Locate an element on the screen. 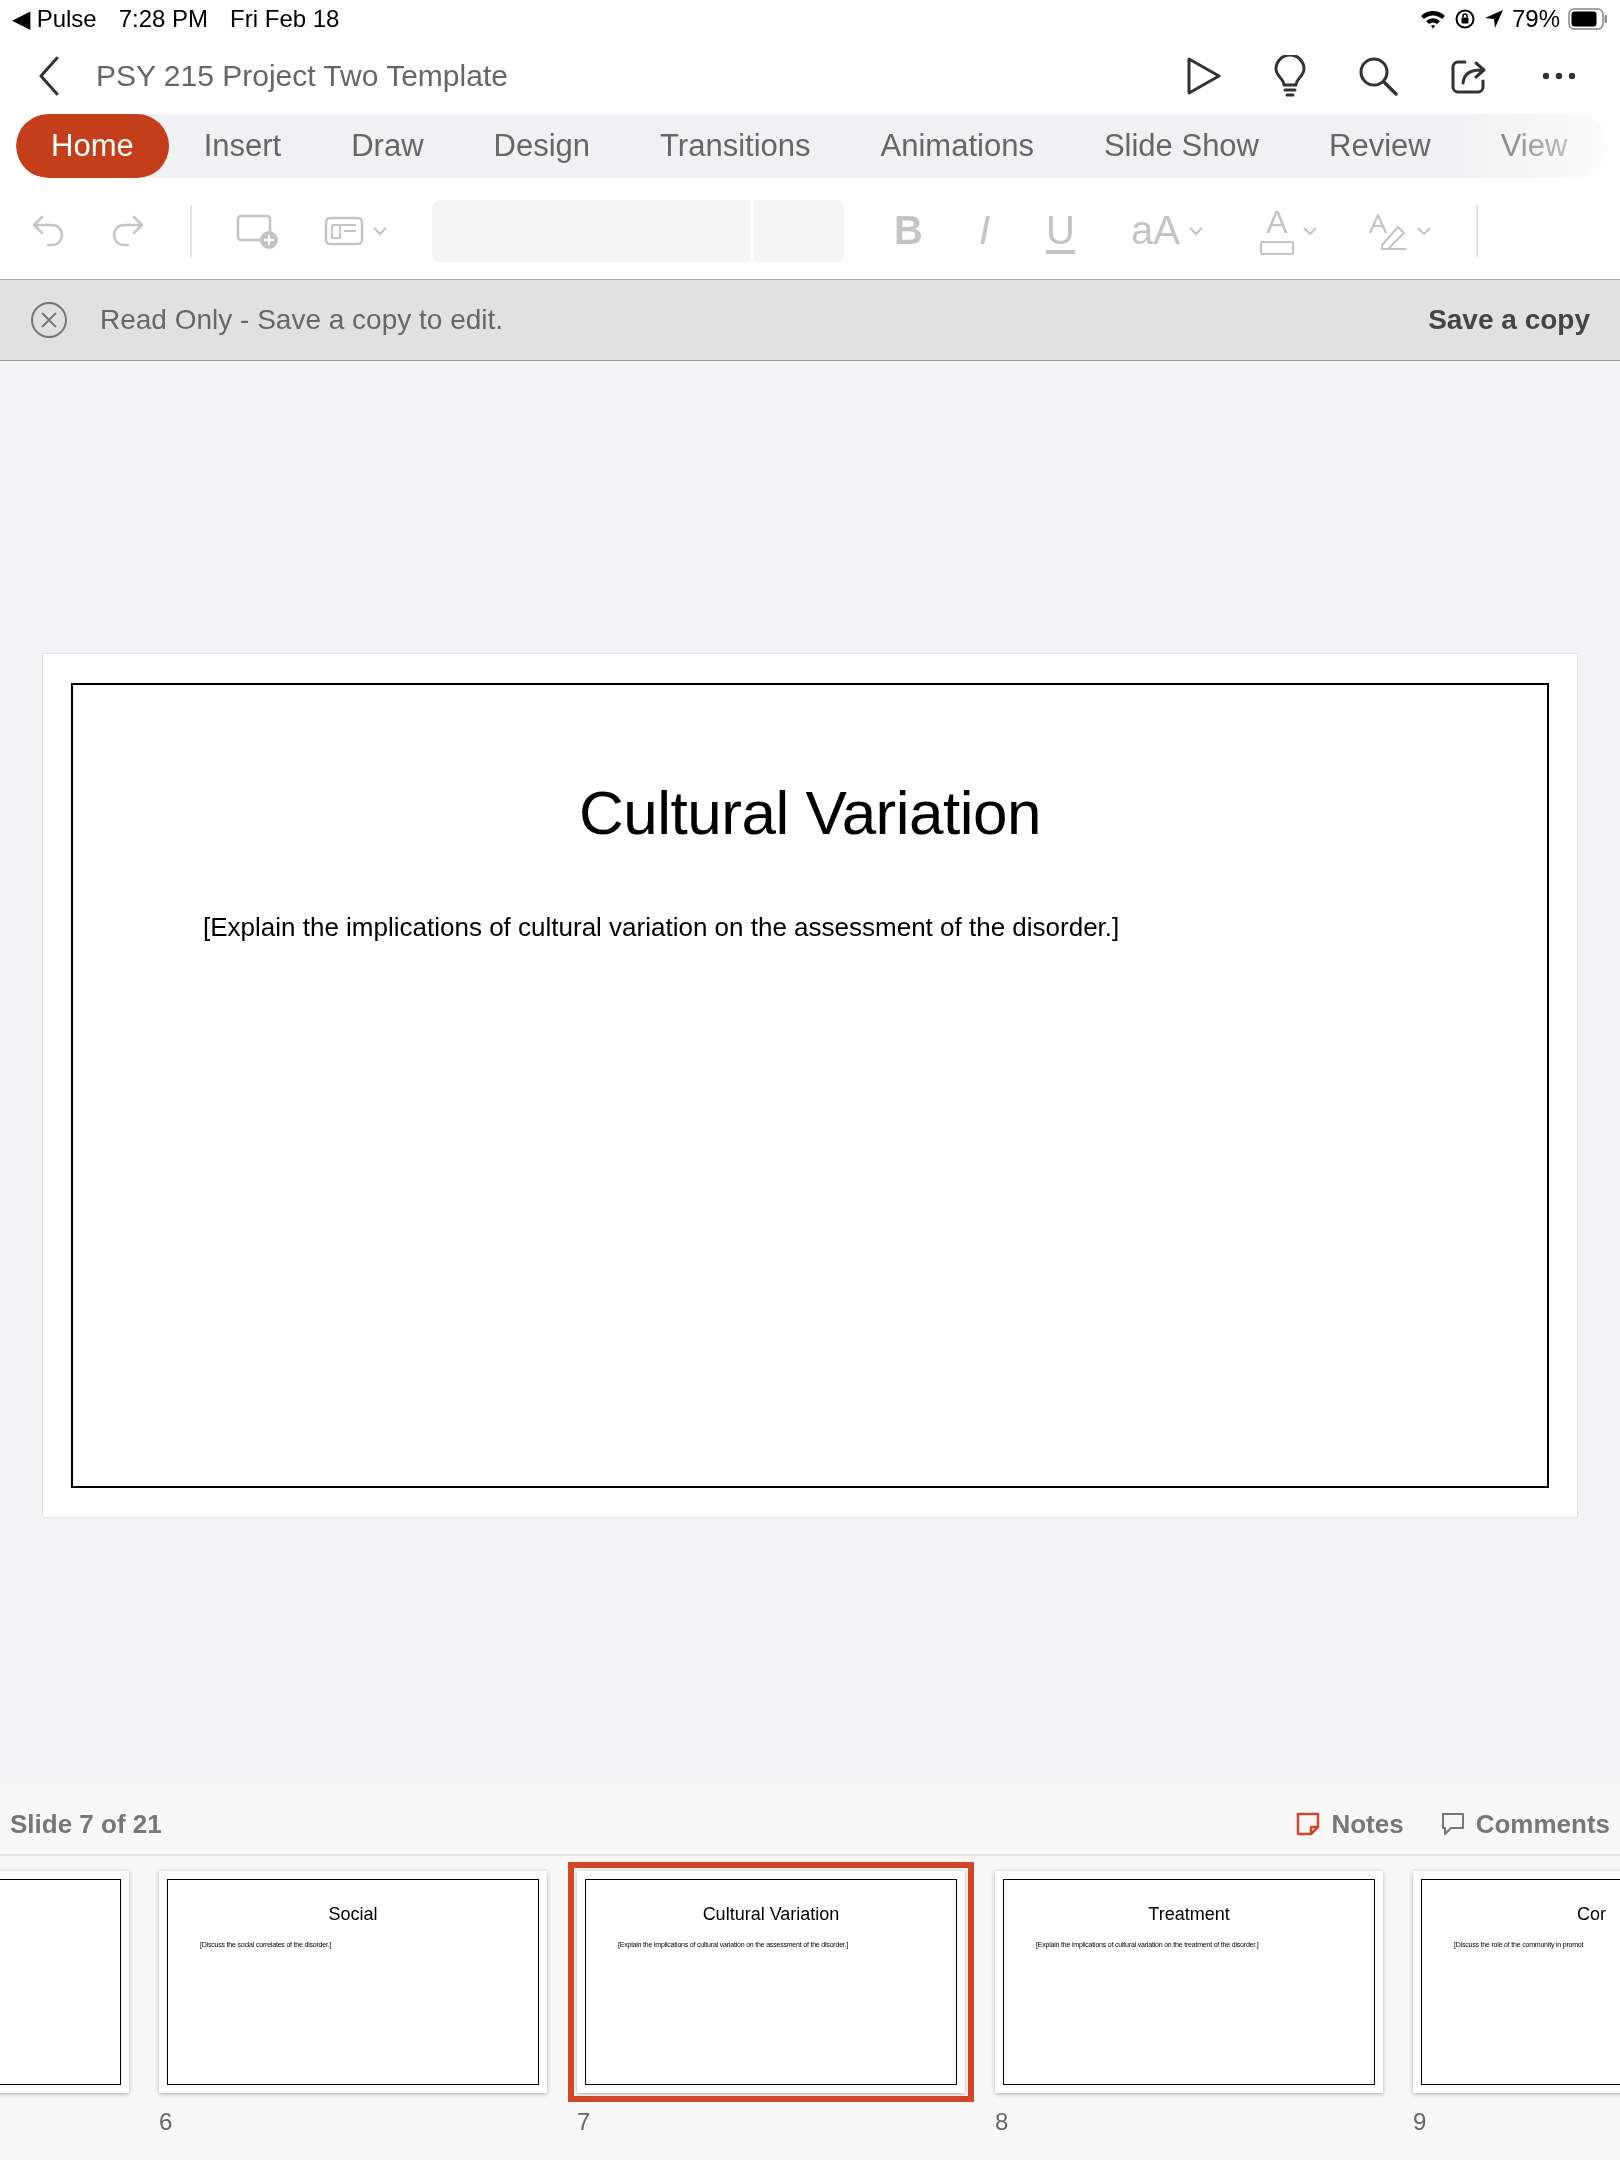 The width and height of the screenshot is (1620, 2160). clock: 7:28 PM is located at coordinates (163, 19).